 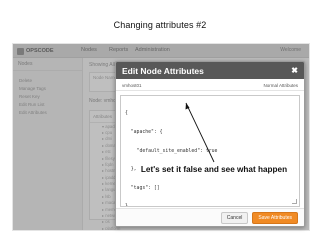 What do you see at coordinates (294, 70) in the screenshot?
I see `close-icon: ✖` at bounding box center [294, 70].